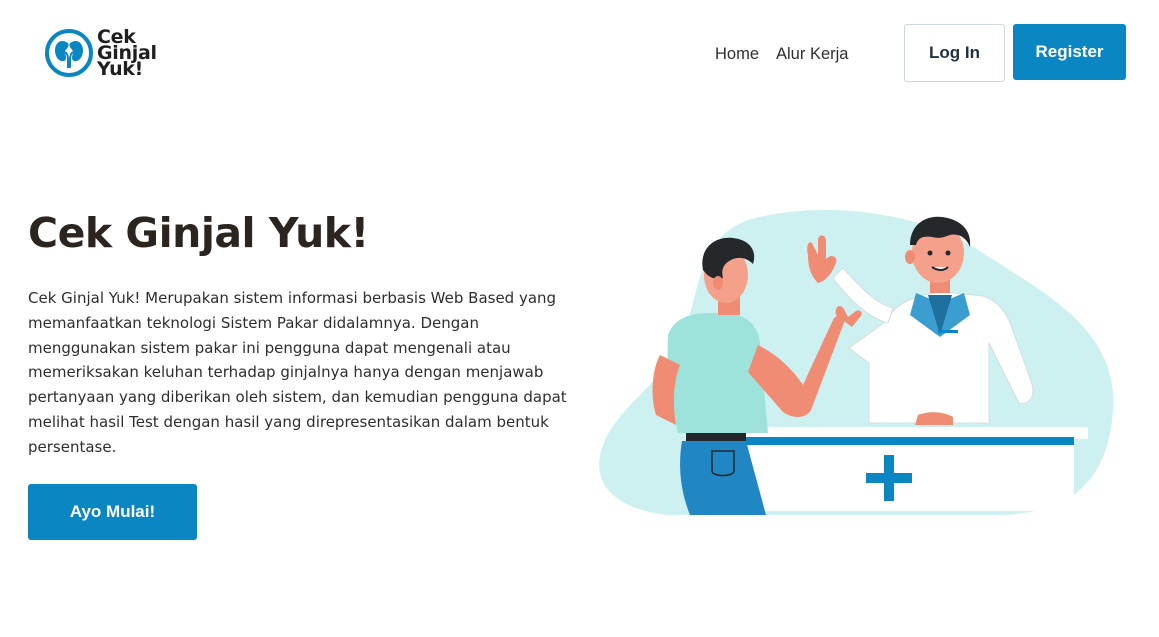 The height and width of the screenshot is (637, 1159). Describe the element at coordinates (1069, 52) in the screenshot. I see `register-button: Register` at that location.